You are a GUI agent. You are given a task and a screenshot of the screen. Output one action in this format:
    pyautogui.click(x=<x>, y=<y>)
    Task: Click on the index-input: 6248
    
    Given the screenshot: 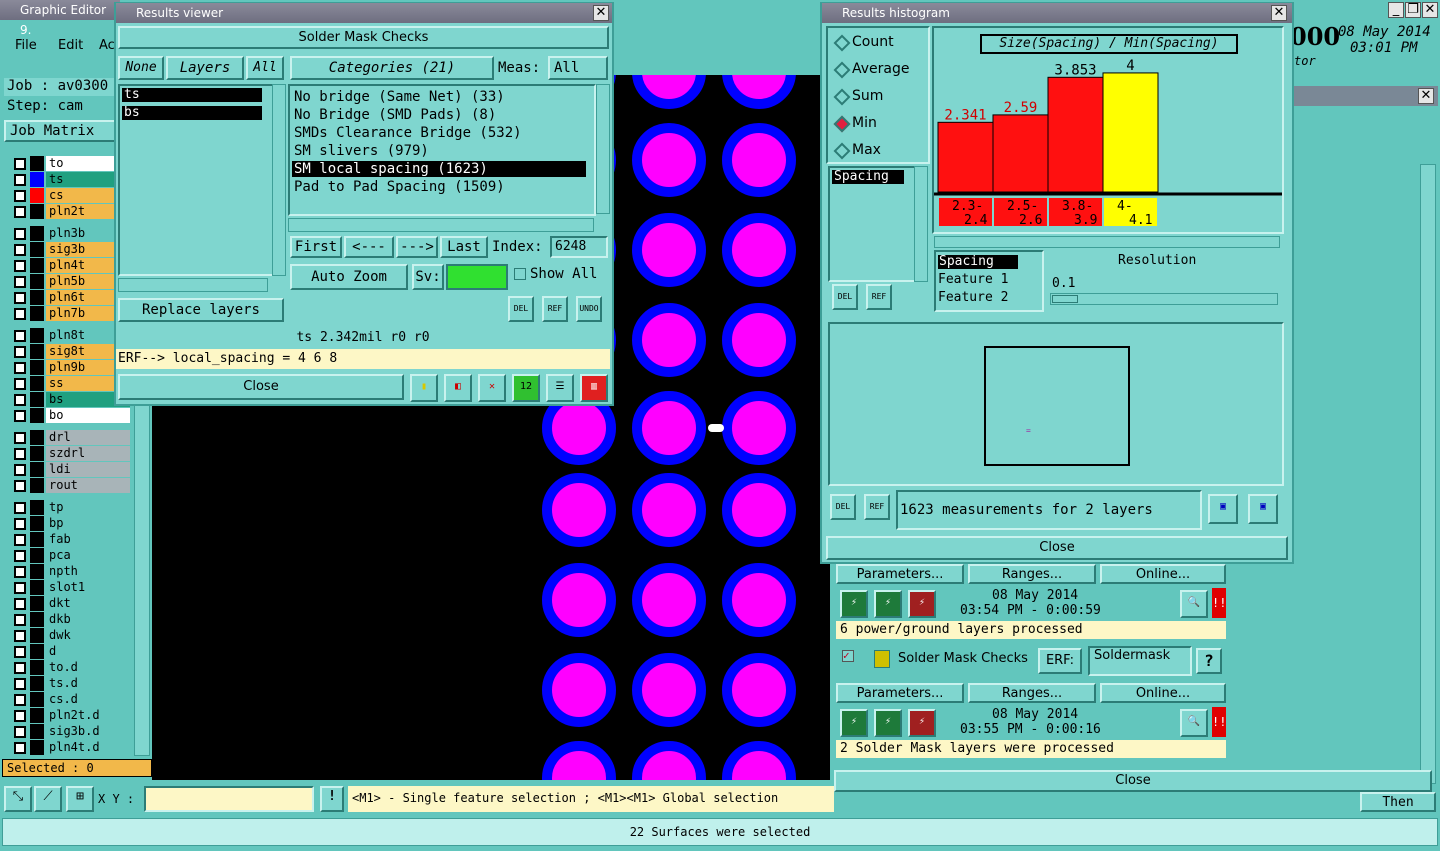 What is the action you would take?
    pyautogui.click(x=579, y=247)
    